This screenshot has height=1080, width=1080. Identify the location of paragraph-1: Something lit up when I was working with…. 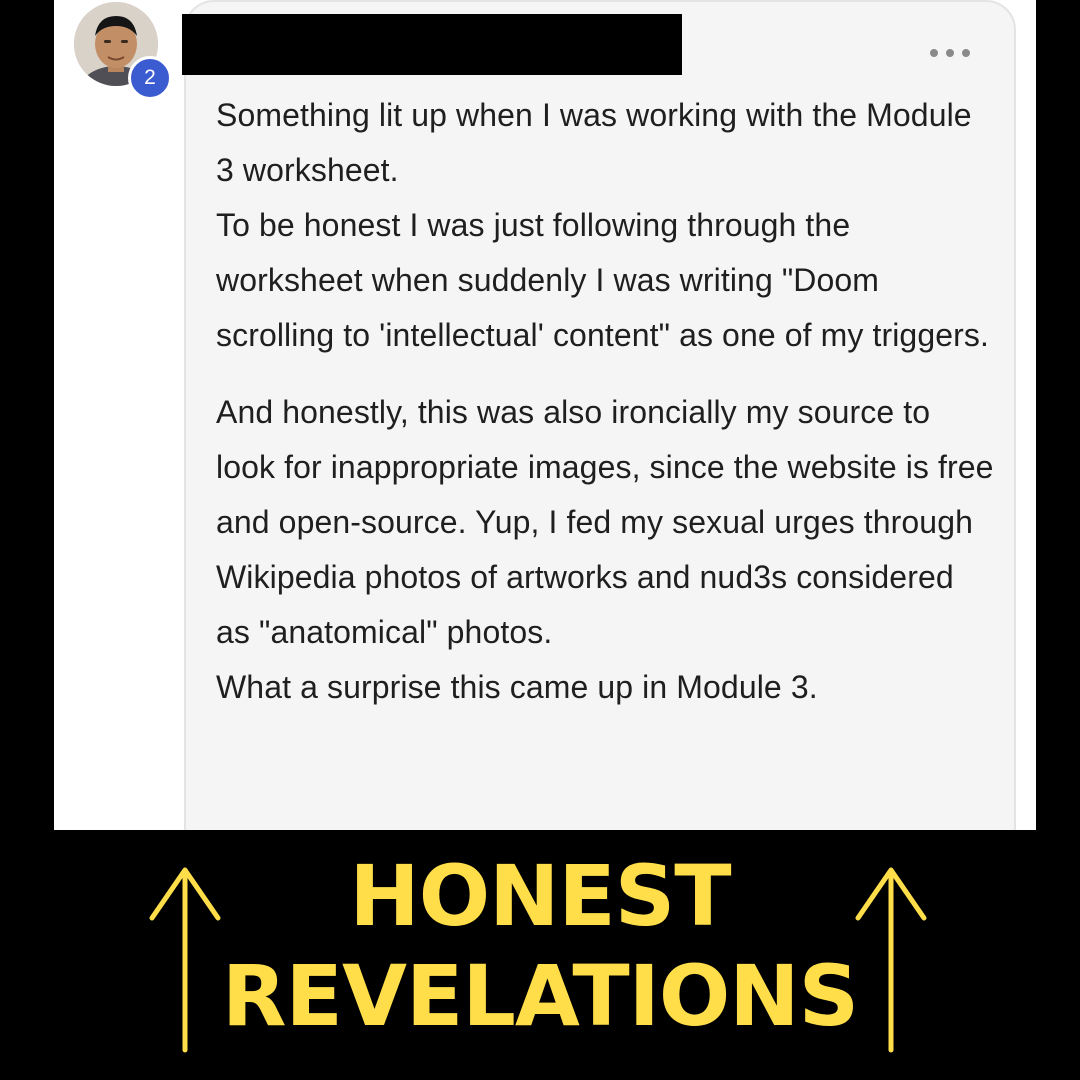
(594, 142).